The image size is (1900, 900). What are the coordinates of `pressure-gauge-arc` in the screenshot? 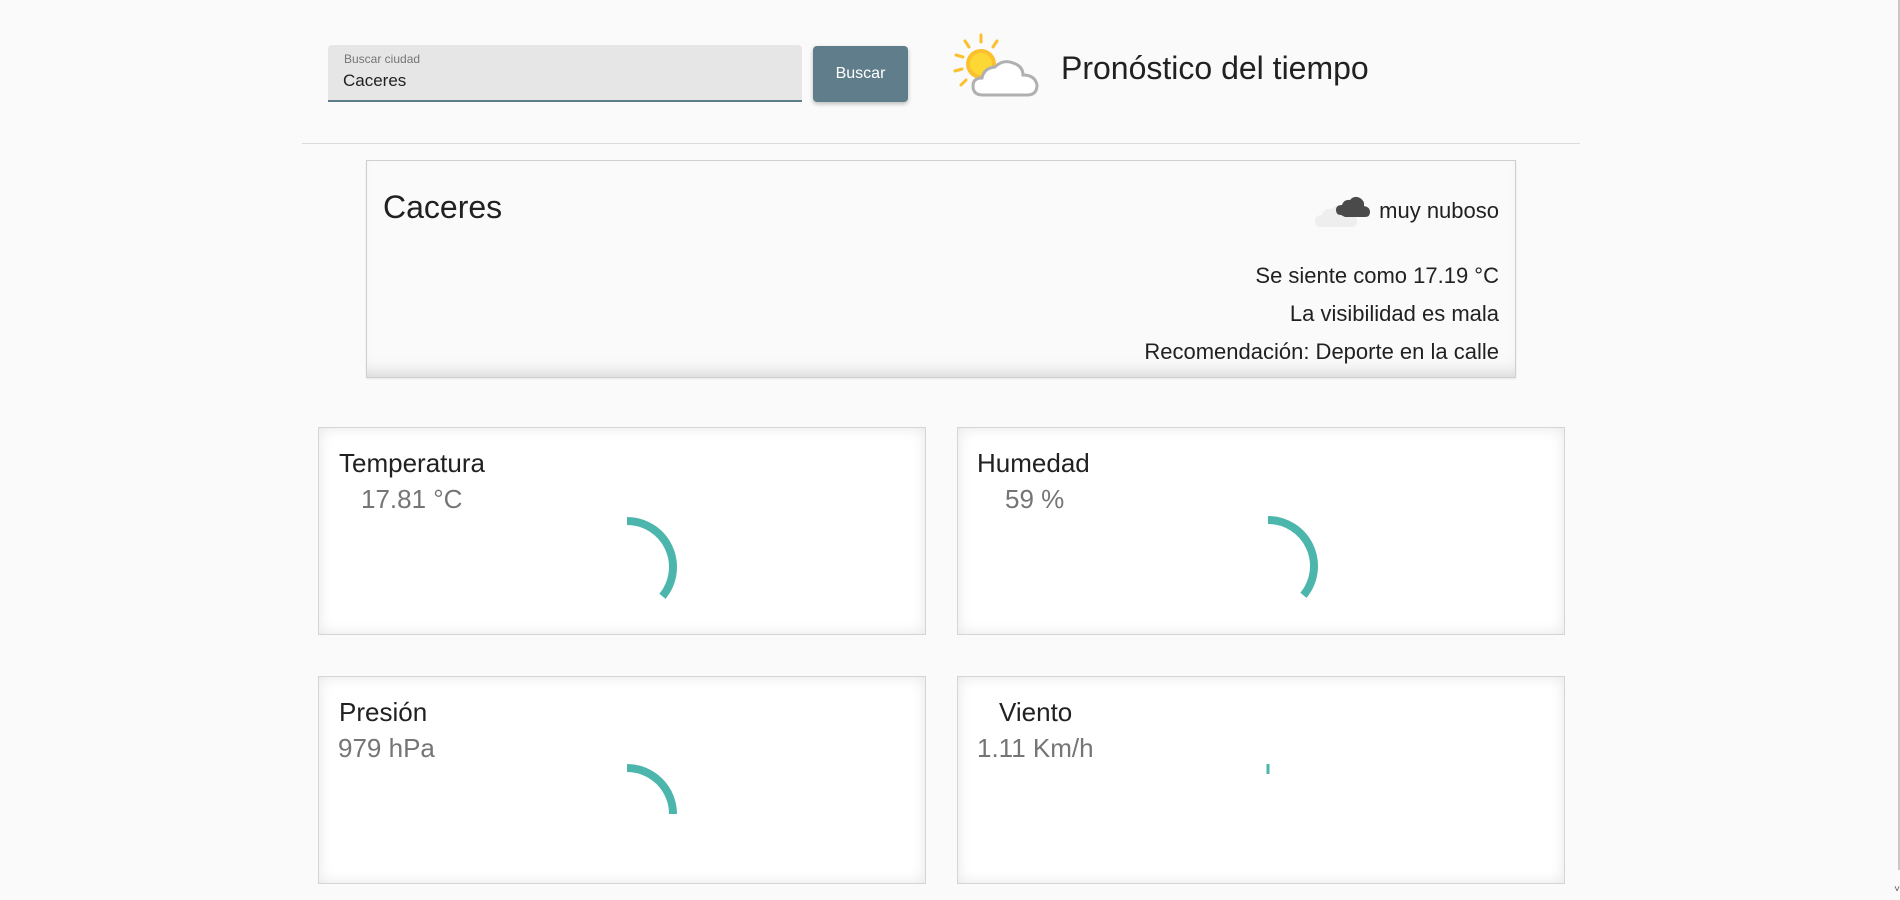 It's located at (651, 789).